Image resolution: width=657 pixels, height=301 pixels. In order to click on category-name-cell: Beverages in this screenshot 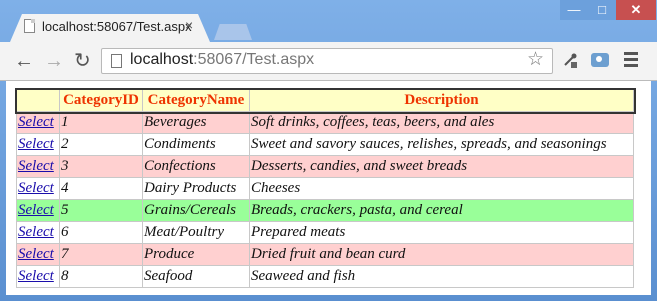, I will do `click(196, 122)`.